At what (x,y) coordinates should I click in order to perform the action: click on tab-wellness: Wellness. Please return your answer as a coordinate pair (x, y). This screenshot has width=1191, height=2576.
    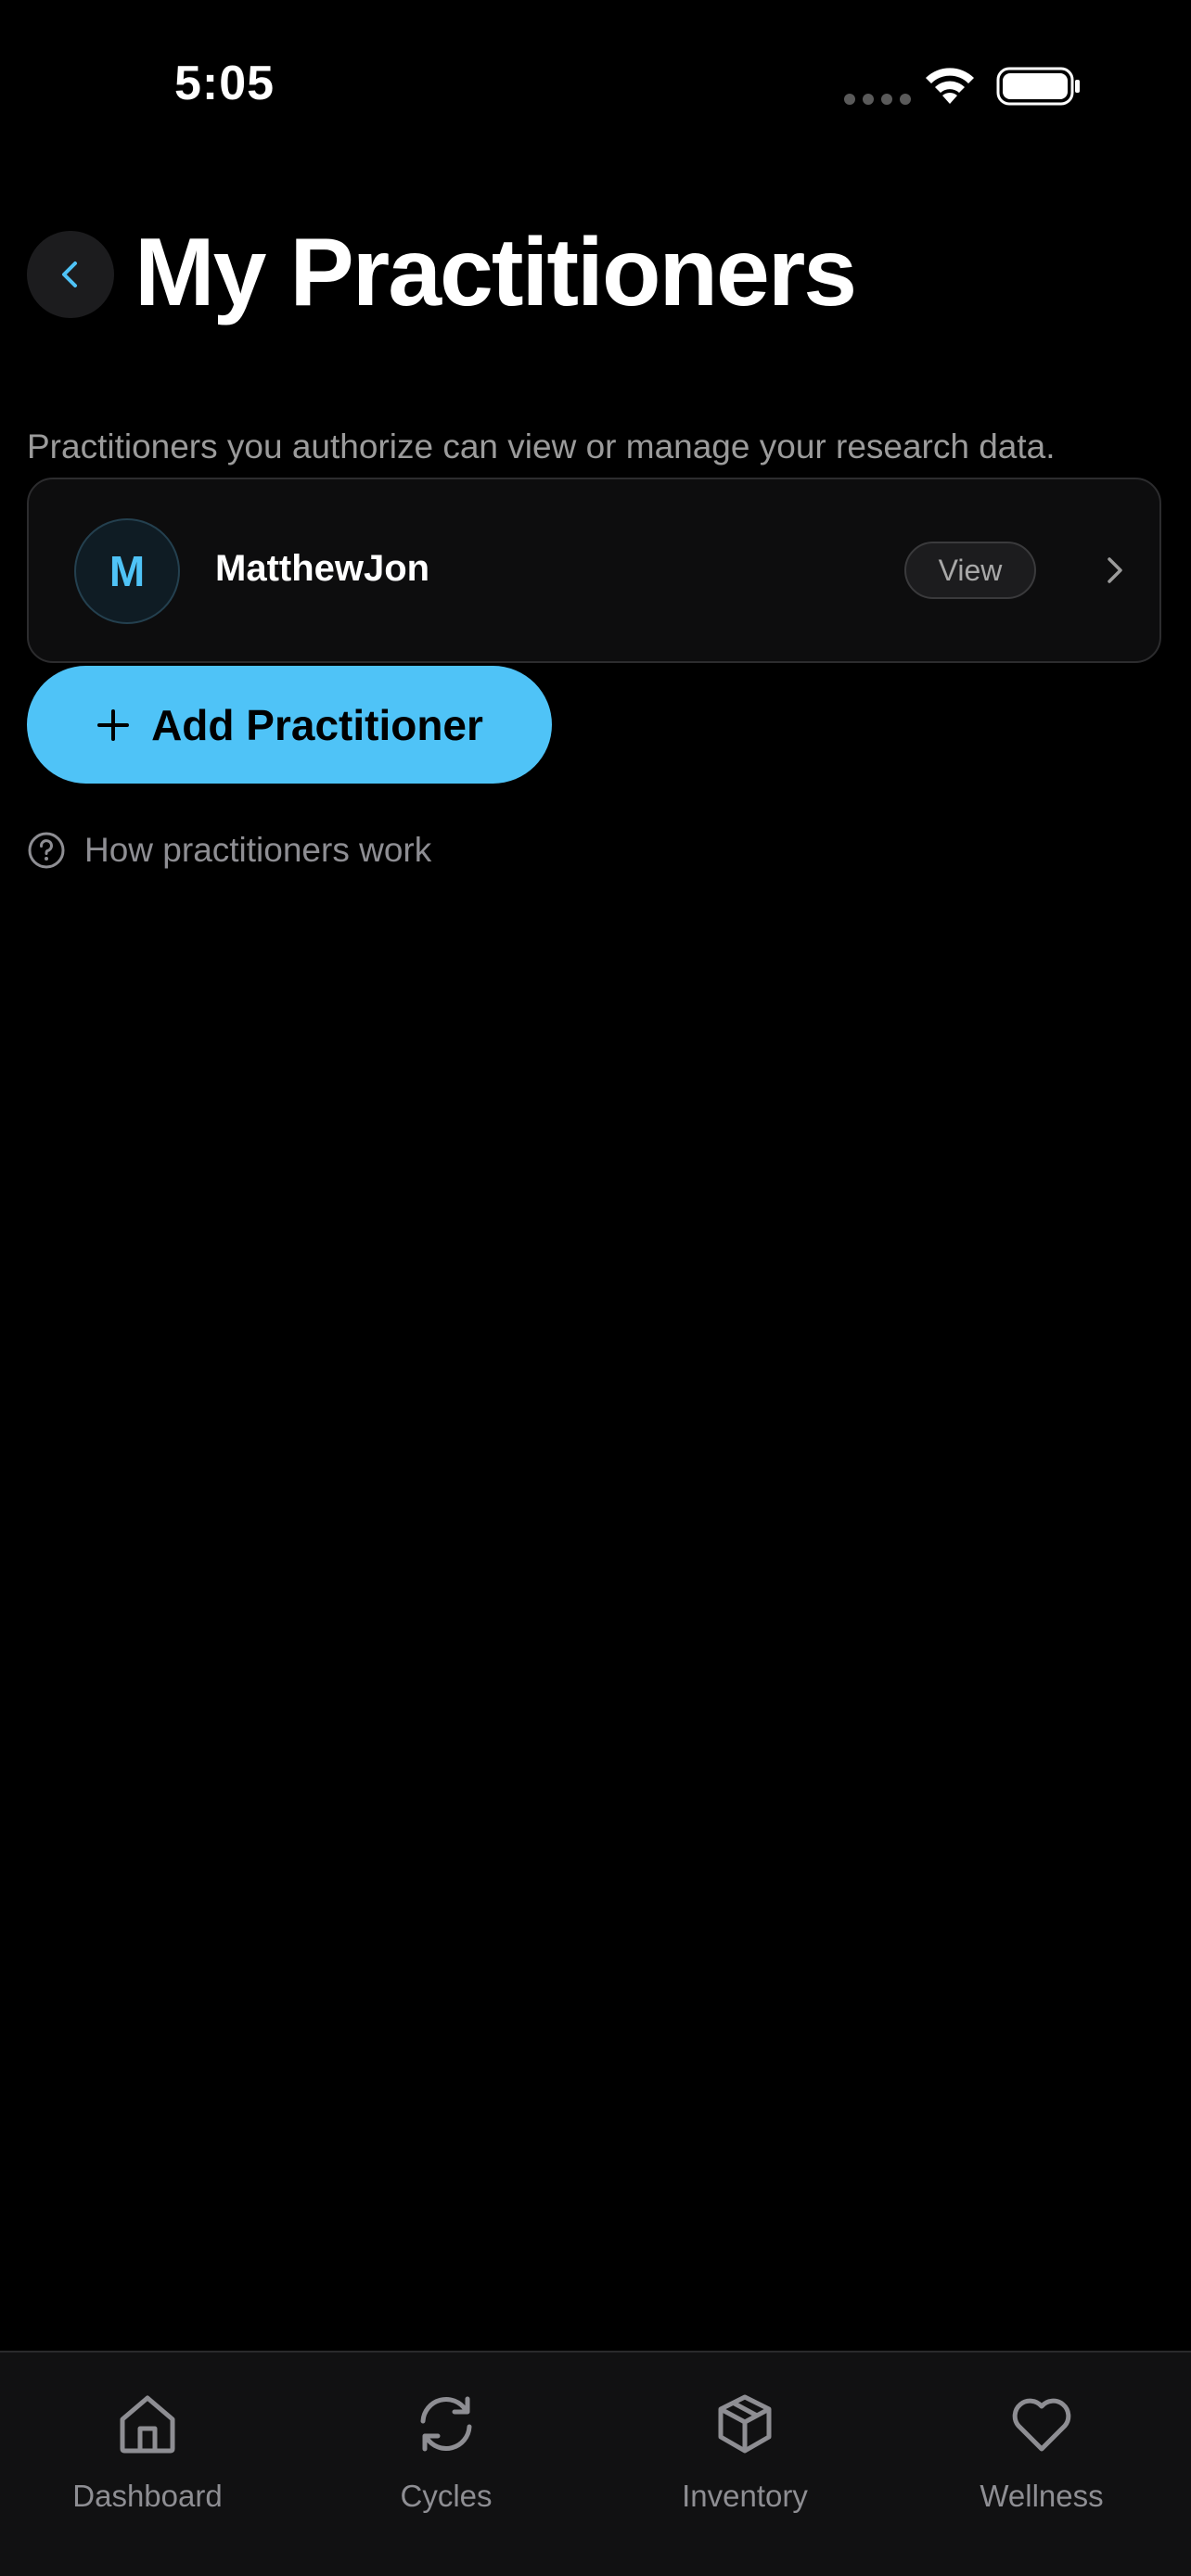
    Looking at the image, I should click on (1041, 2452).